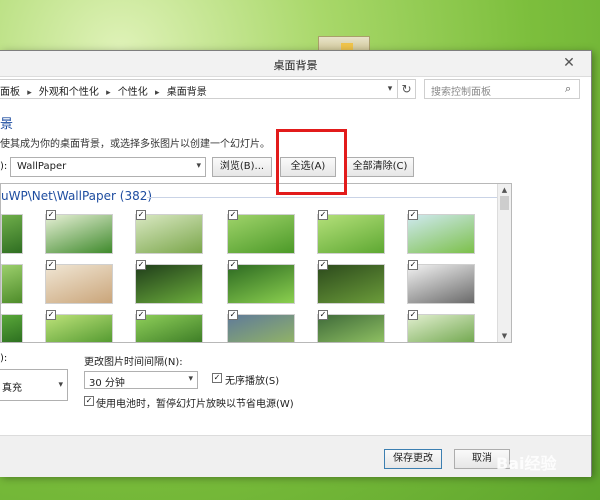 Image resolution: width=600 pixels, height=500 pixels. What do you see at coordinates (407, 89) in the screenshot?
I see `refresh-icon: ↻` at bounding box center [407, 89].